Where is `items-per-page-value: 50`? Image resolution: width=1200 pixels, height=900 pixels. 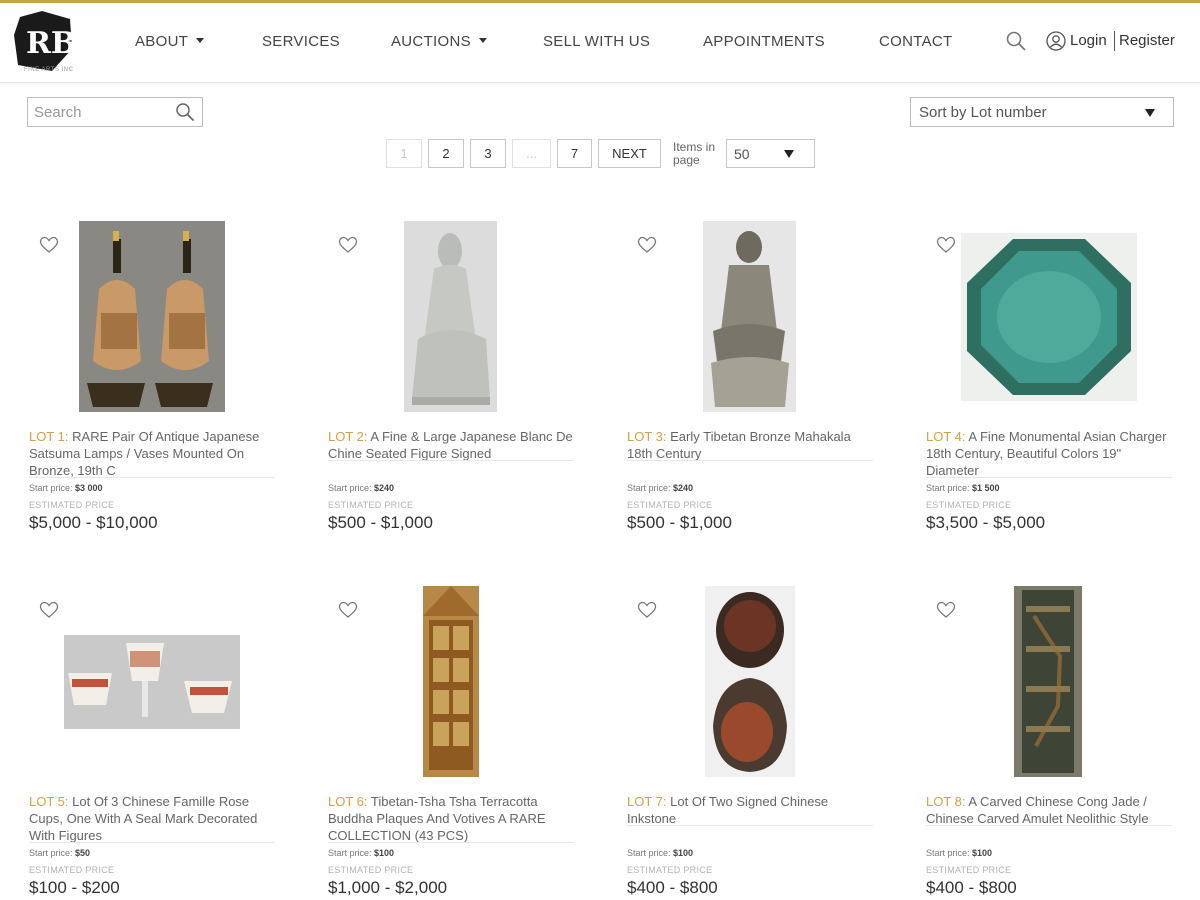 items-per-page-value: 50 is located at coordinates (742, 154).